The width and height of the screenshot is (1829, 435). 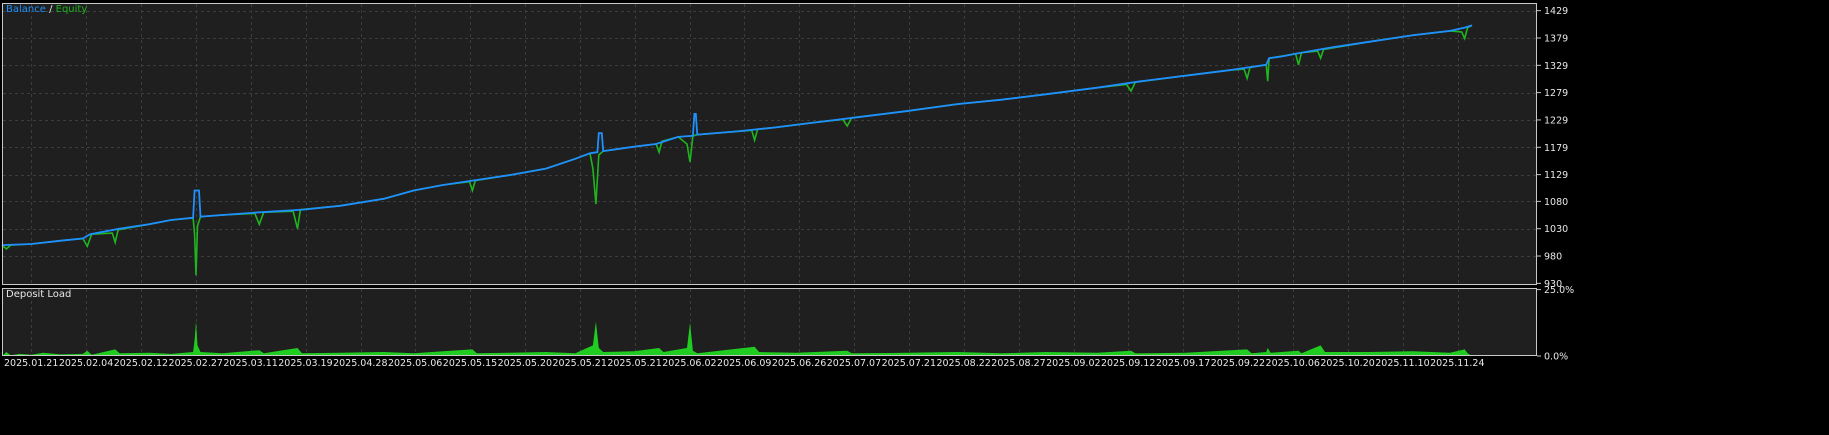 I want to click on x-tick-label: 2025.08.22, so click(x=963, y=363).